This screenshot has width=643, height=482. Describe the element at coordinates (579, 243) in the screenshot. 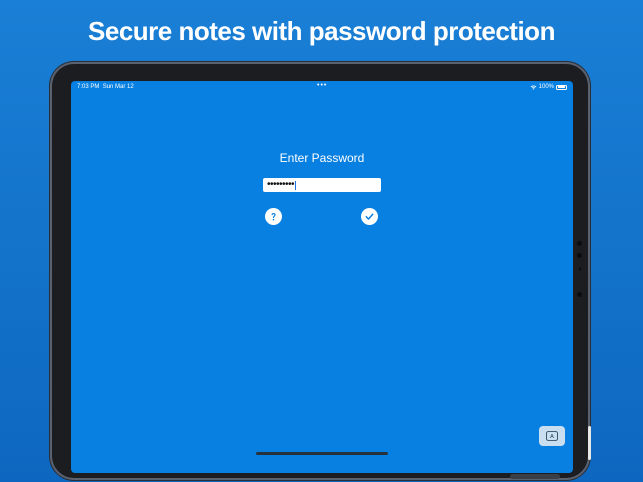

I see `camera-dot` at that location.